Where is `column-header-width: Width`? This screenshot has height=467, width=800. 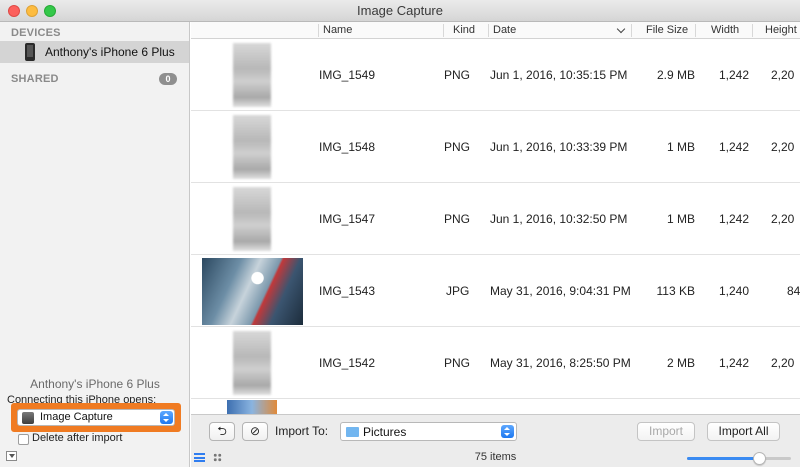
column-header-width: Width is located at coordinates (725, 30).